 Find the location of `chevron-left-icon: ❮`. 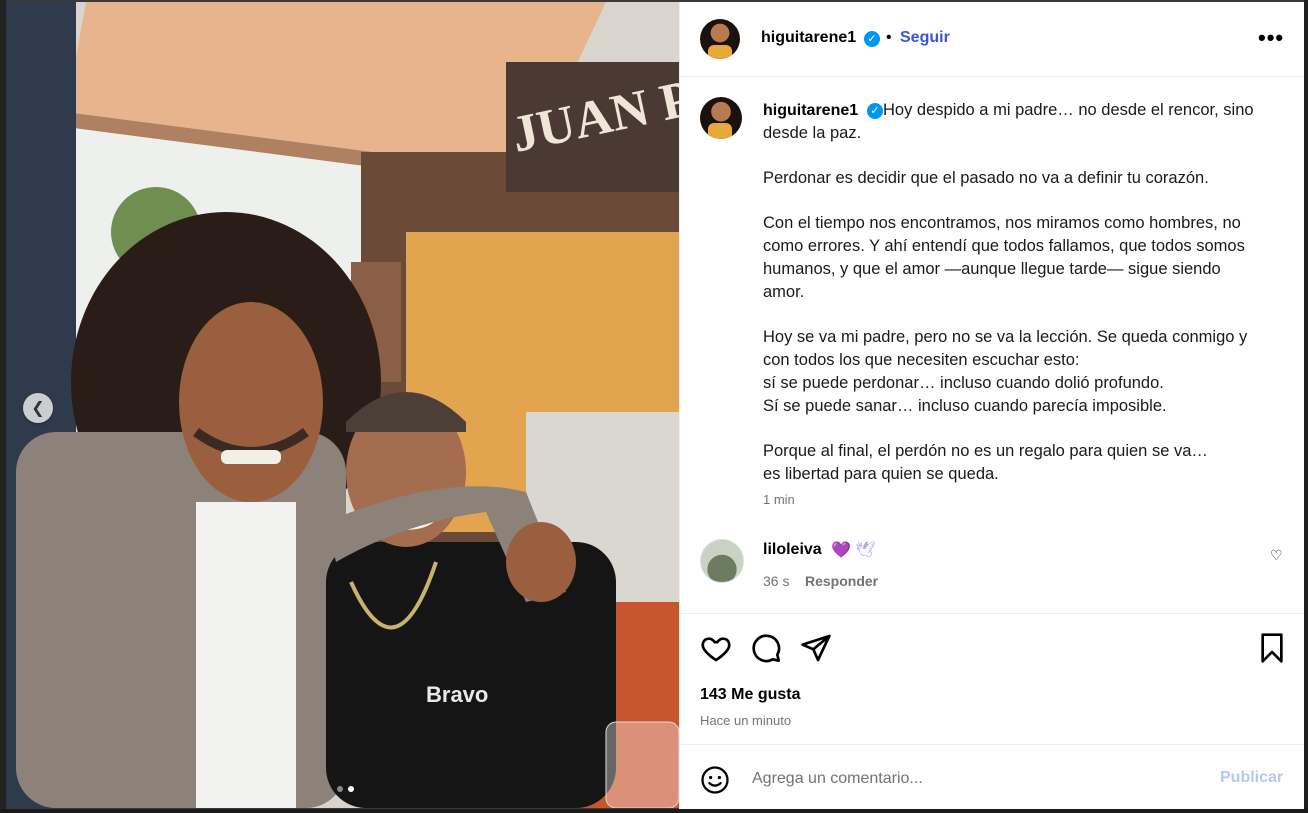

chevron-left-icon: ❮ is located at coordinates (38, 408).